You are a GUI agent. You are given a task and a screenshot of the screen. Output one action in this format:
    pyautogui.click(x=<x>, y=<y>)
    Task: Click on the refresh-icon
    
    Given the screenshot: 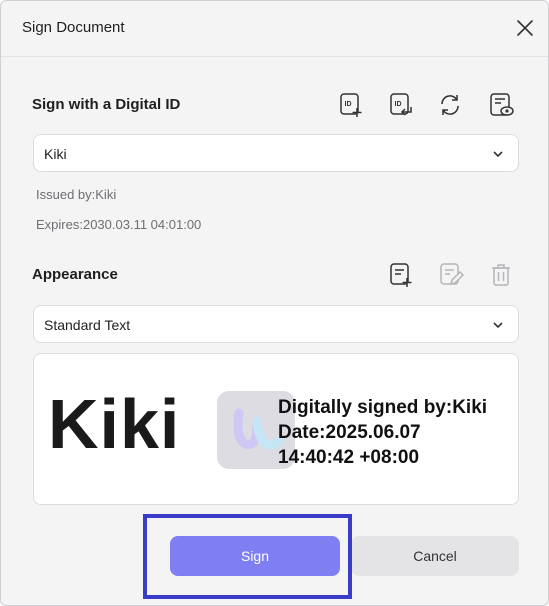 What is the action you would take?
    pyautogui.click(x=450, y=105)
    